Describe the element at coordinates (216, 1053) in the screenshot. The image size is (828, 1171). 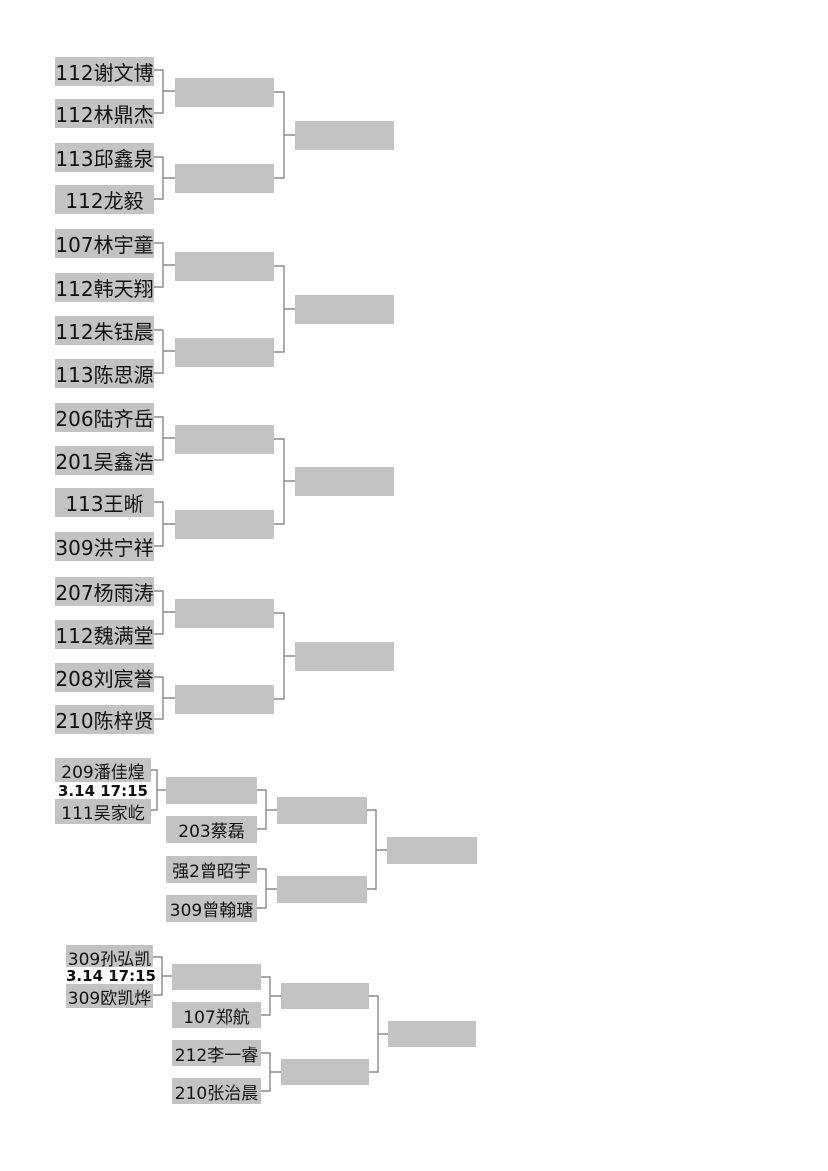
I see `player-slot: 212李一睿` at that location.